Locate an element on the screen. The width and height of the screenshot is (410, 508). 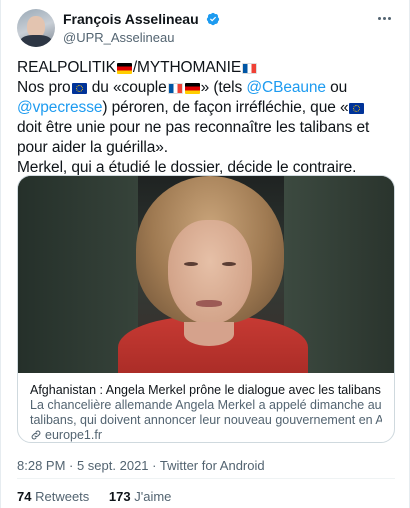
tweet-line-2: Nos pro du «couple » (tels @CBeaune ou is located at coordinates (207, 88).